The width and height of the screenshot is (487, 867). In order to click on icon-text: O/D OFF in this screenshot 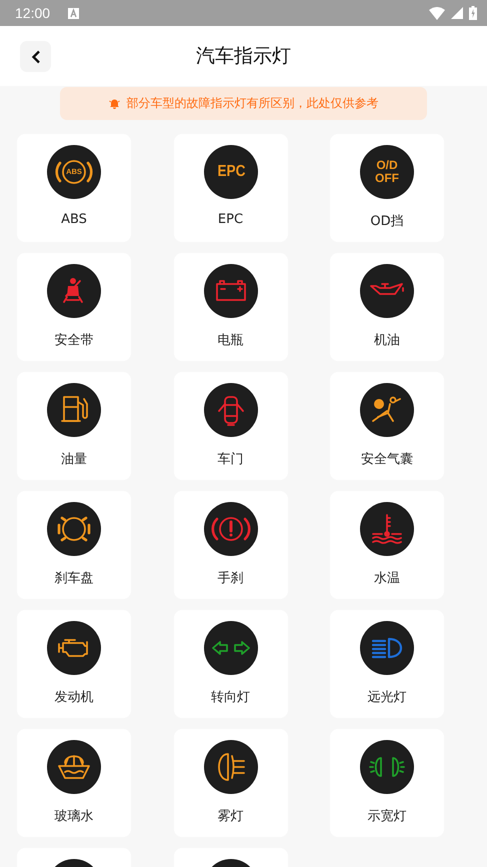, I will do `click(387, 172)`.